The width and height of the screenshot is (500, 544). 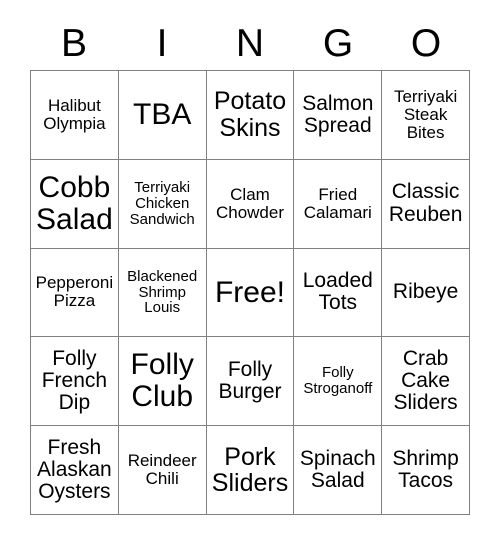 I want to click on bingo-cell-label: Pepperoni Pizza, so click(x=74, y=292).